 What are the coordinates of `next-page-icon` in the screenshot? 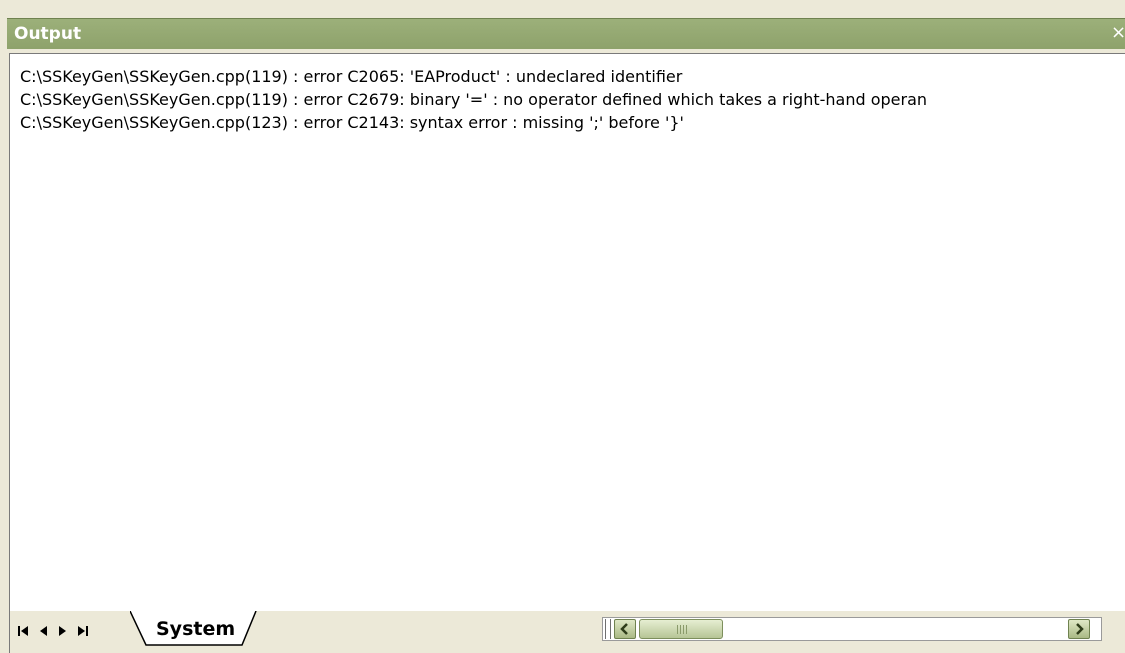 It's located at (63, 631).